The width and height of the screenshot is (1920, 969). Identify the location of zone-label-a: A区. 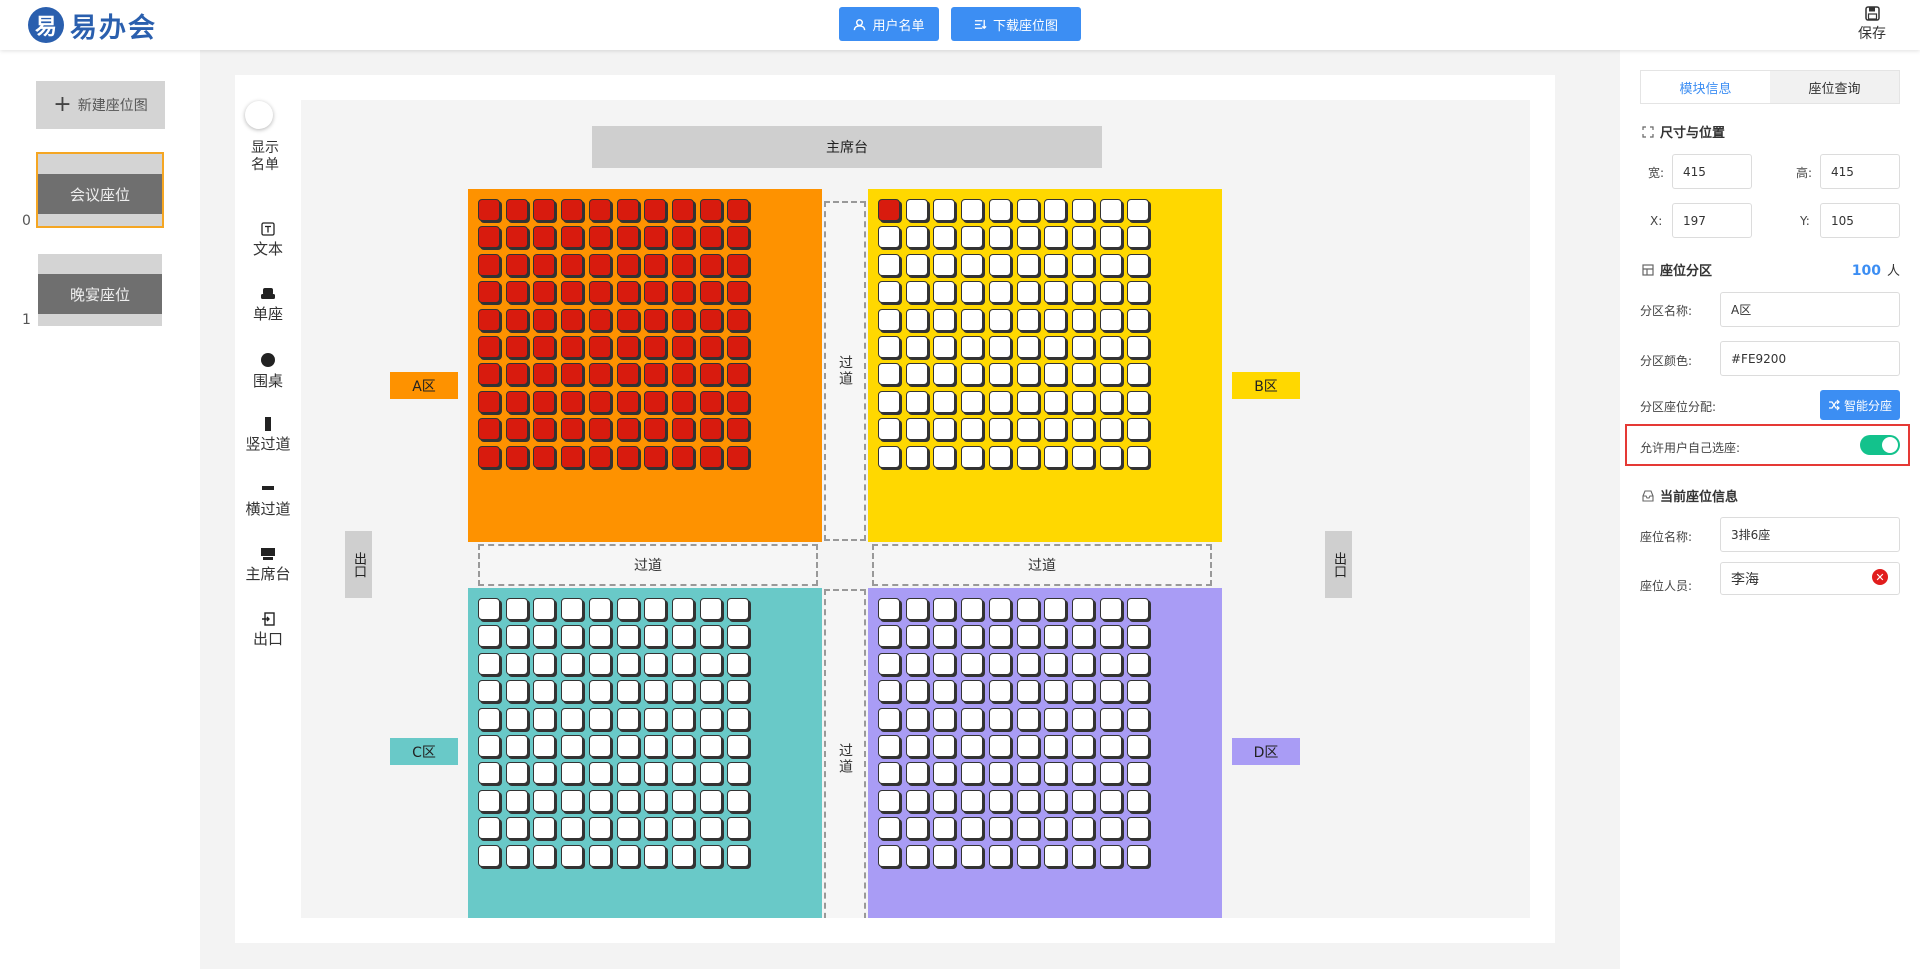
(424, 385).